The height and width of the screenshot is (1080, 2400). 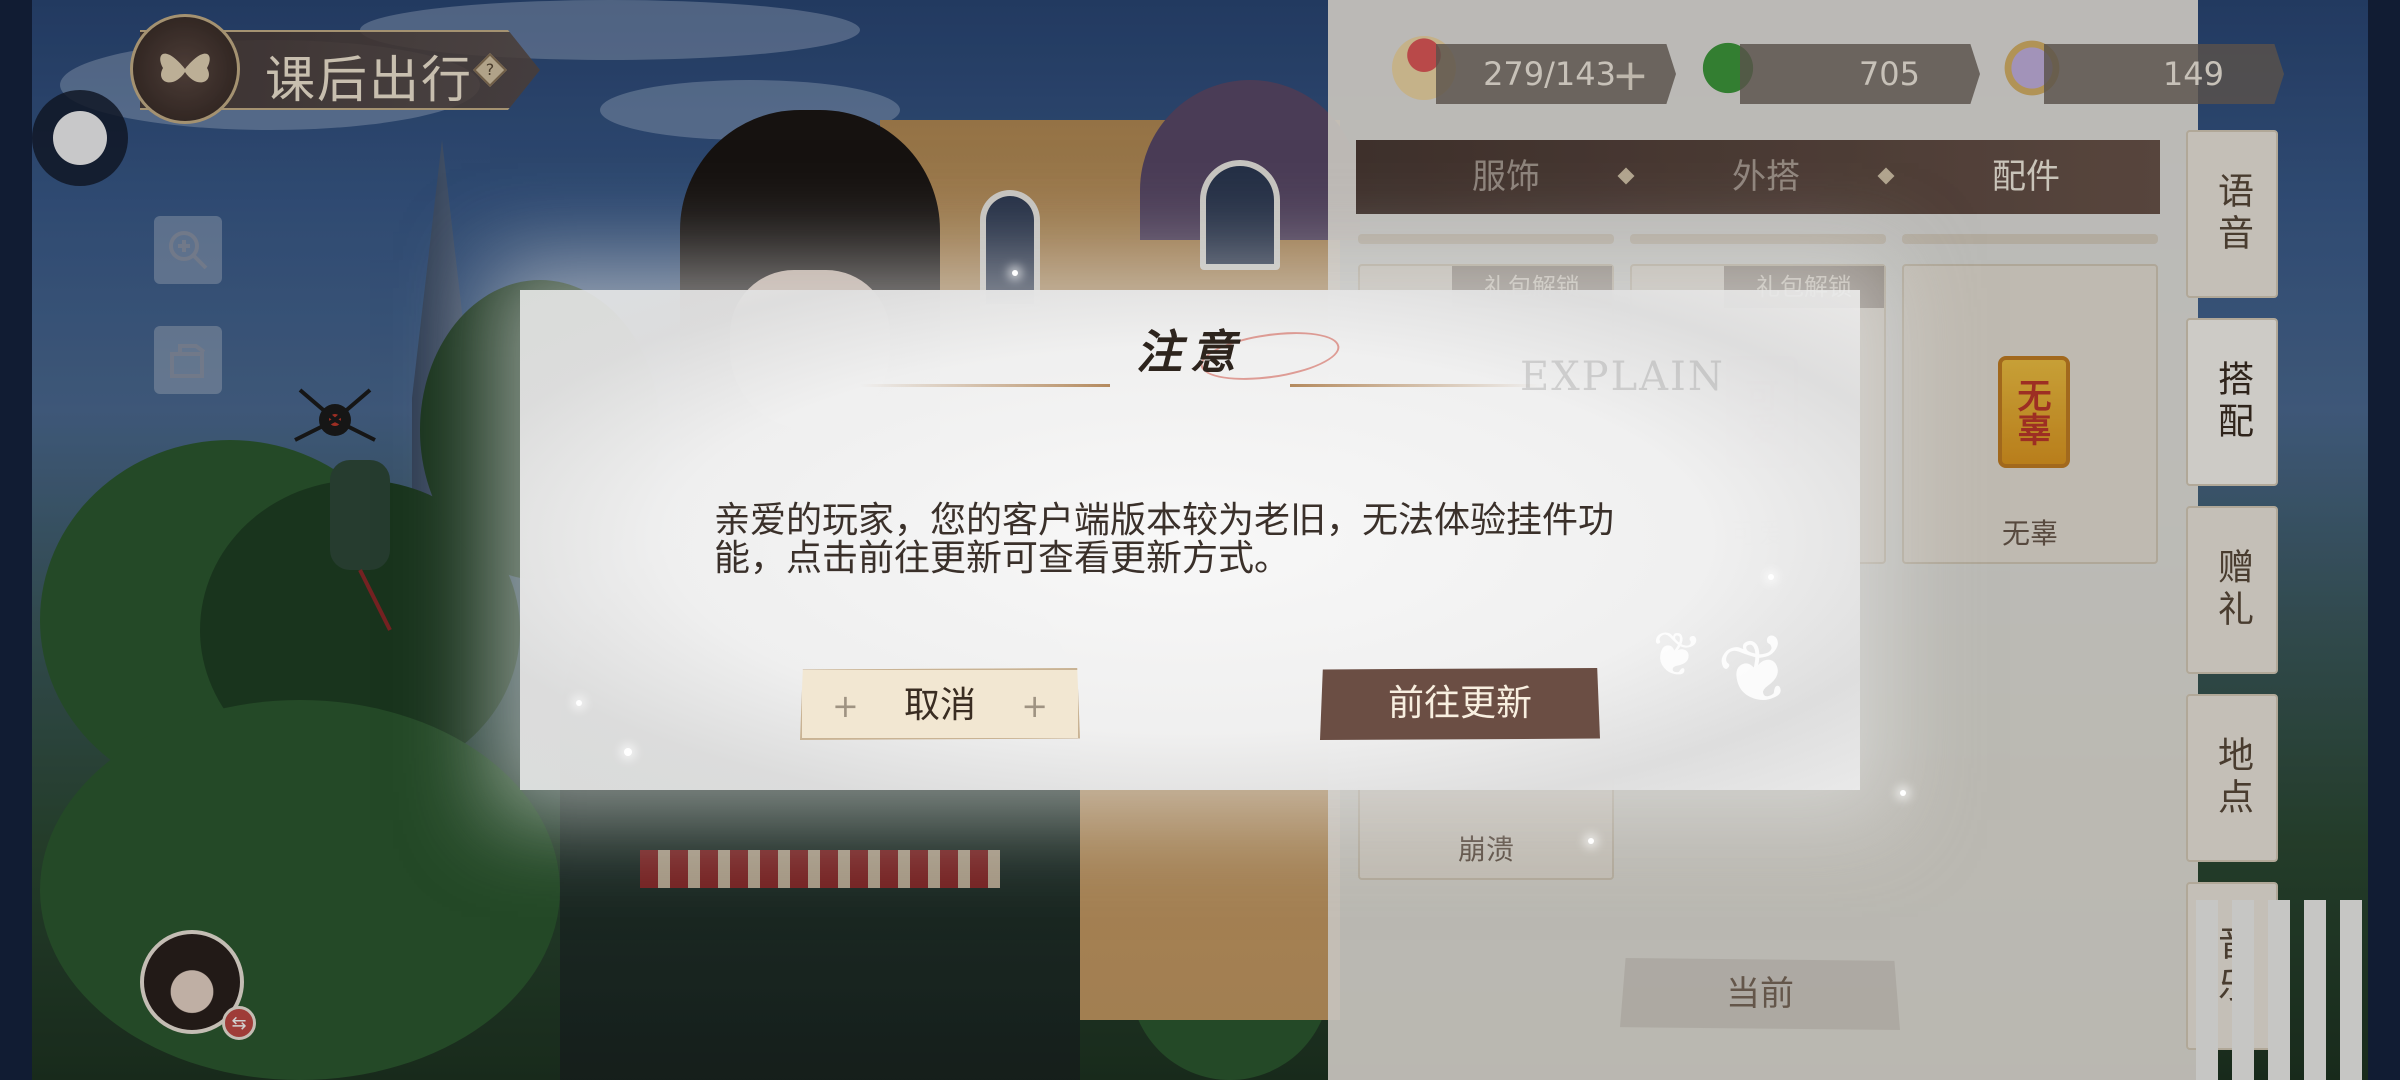 What do you see at coordinates (1415, 385) in the screenshot?
I see `title-divider-right` at bounding box center [1415, 385].